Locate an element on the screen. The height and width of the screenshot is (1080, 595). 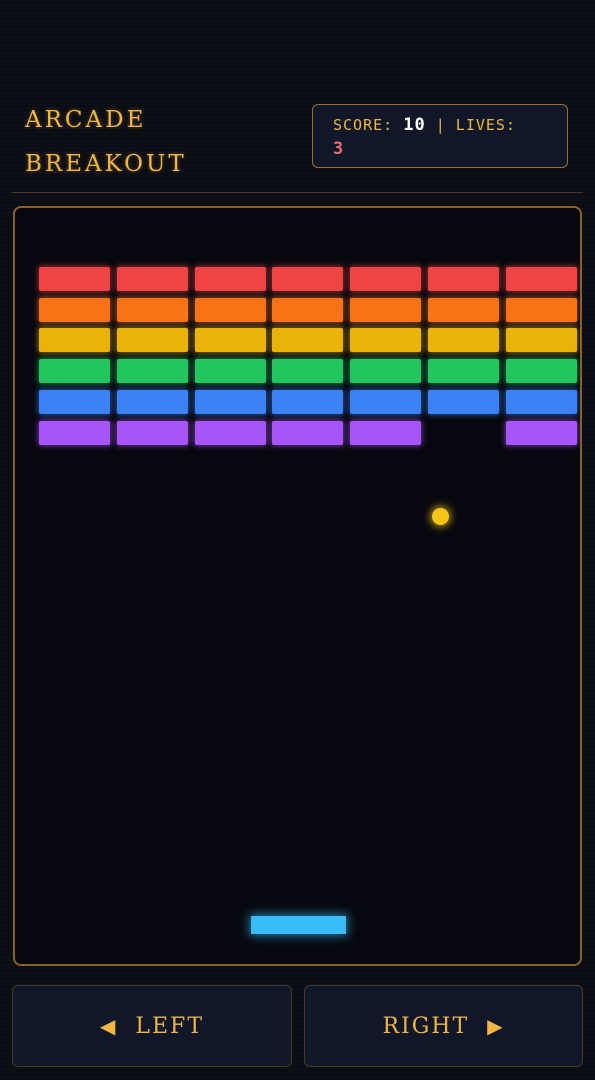
triangle-left-icon: ◀ is located at coordinates (109, 1026).